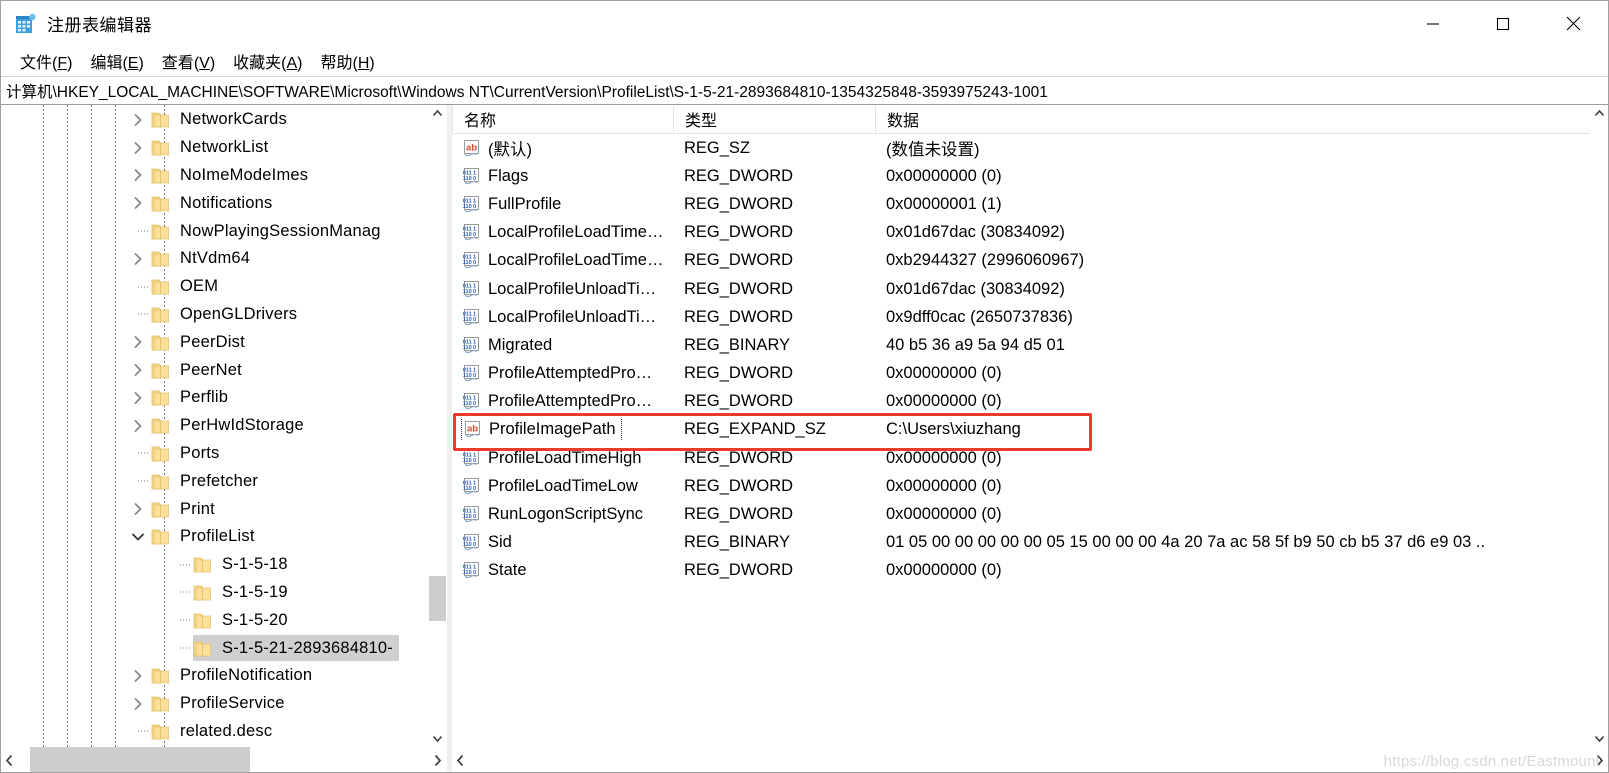 Image resolution: width=1609 pixels, height=773 pixels. What do you see at coordinates (232, 175) in the screenshot?
I see `tree-item-content: NoImeModeImes` at bounding box center [232, 175].